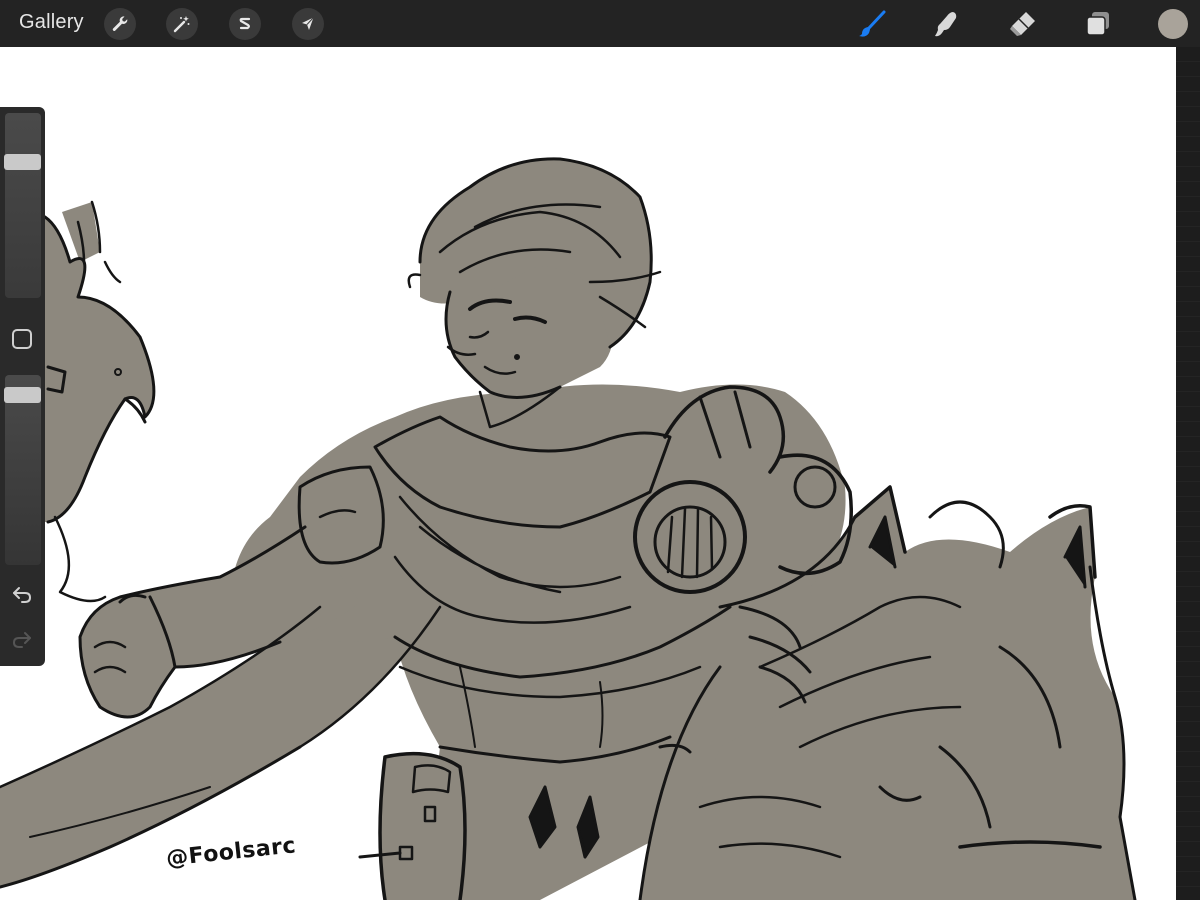 This screenshot has width=1200, height=900. I want to click on layers-icon, so click(1097, 24).